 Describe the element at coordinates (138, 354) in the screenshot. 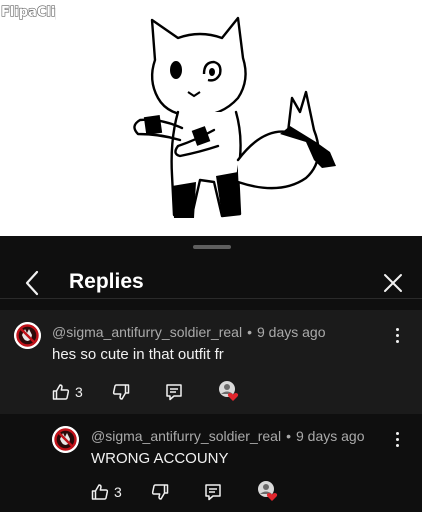

I see `comment-text: hes so cute in that outfit fr` at that location.